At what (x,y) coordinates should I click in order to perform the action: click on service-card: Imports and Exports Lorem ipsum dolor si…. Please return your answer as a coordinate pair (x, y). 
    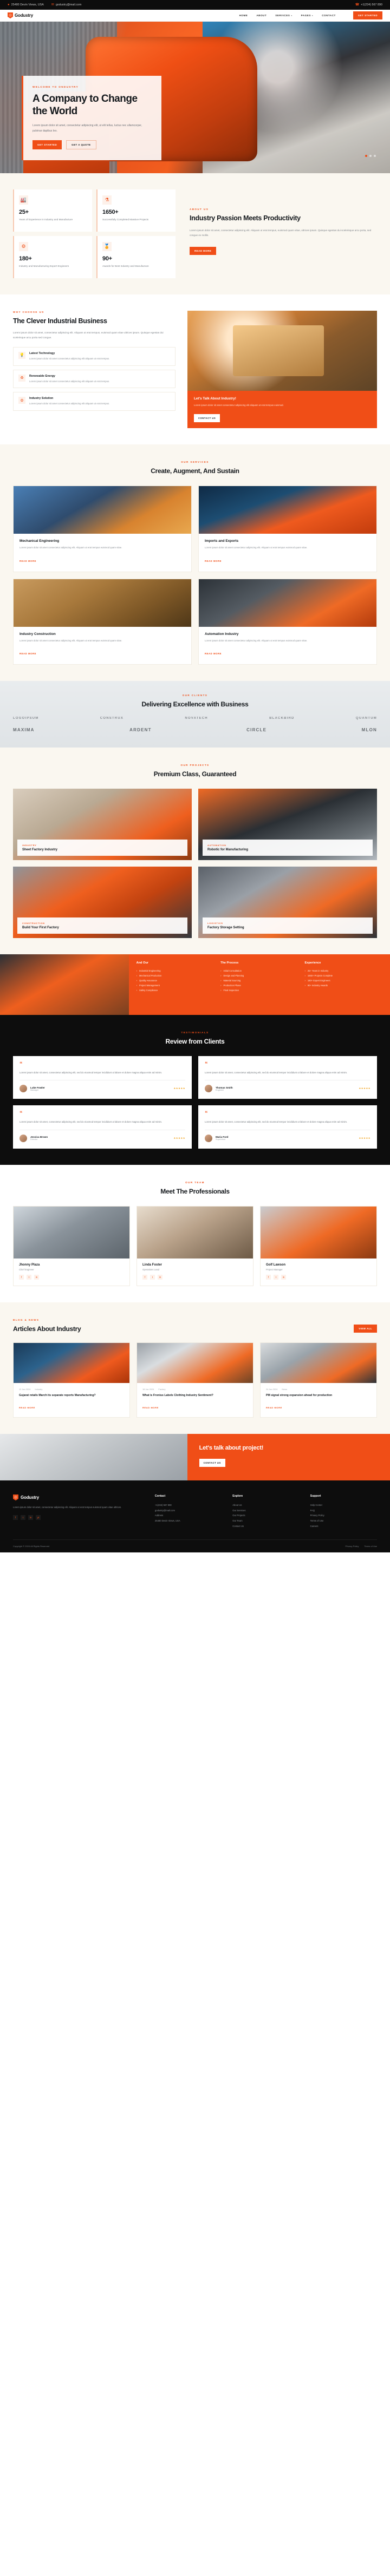
    Looking at the image, I should click on (287, 529).